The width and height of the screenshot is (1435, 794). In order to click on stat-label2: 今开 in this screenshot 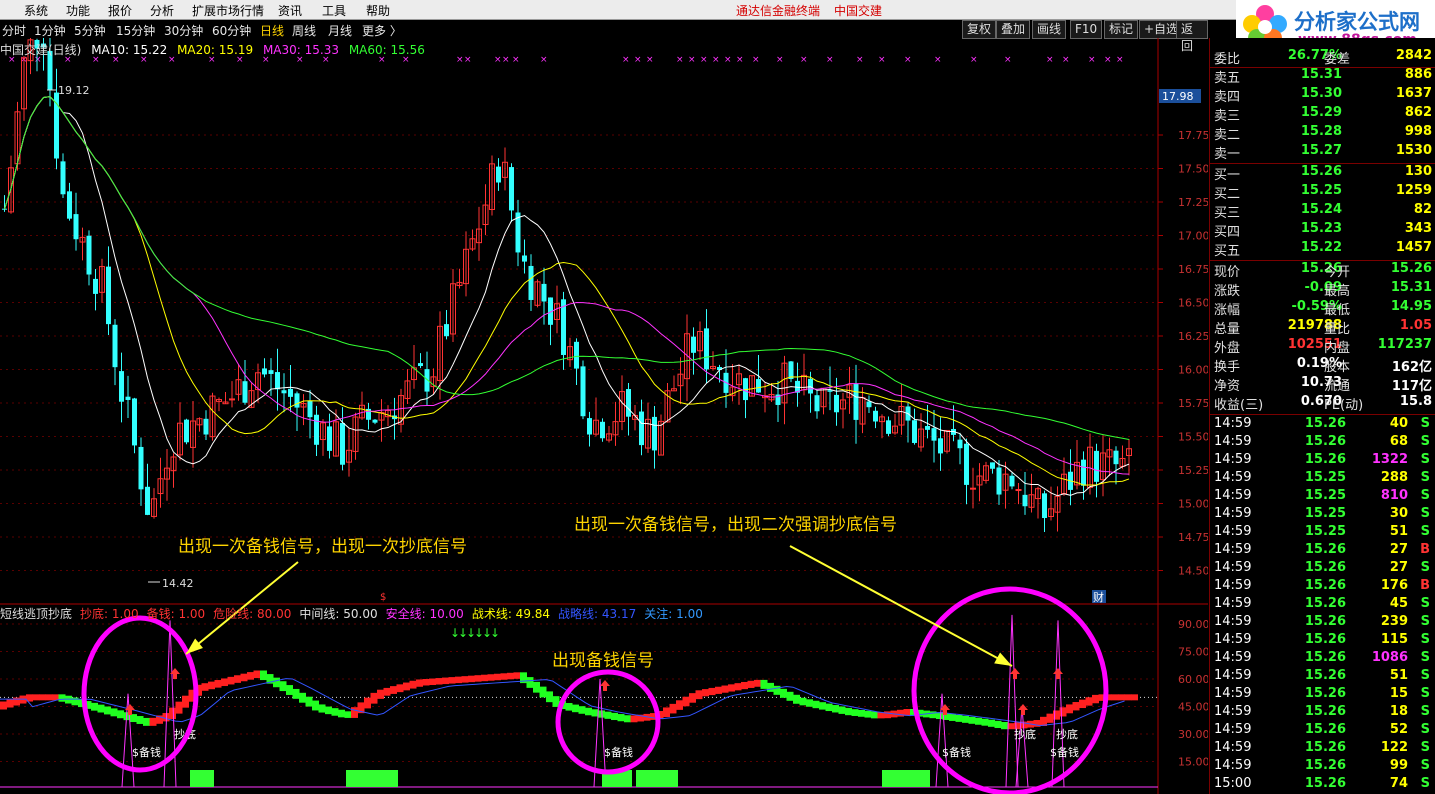, I will do `click(1337, 272)`.